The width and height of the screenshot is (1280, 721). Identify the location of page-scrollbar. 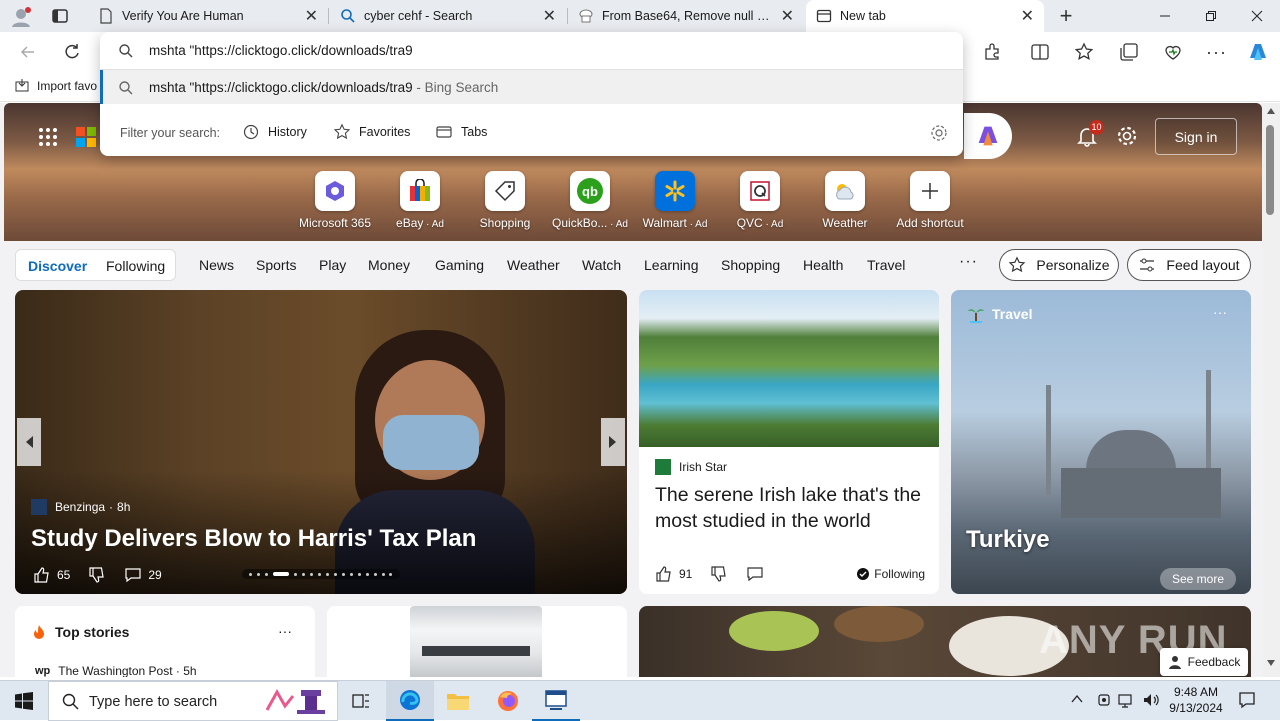
(1271, 390).